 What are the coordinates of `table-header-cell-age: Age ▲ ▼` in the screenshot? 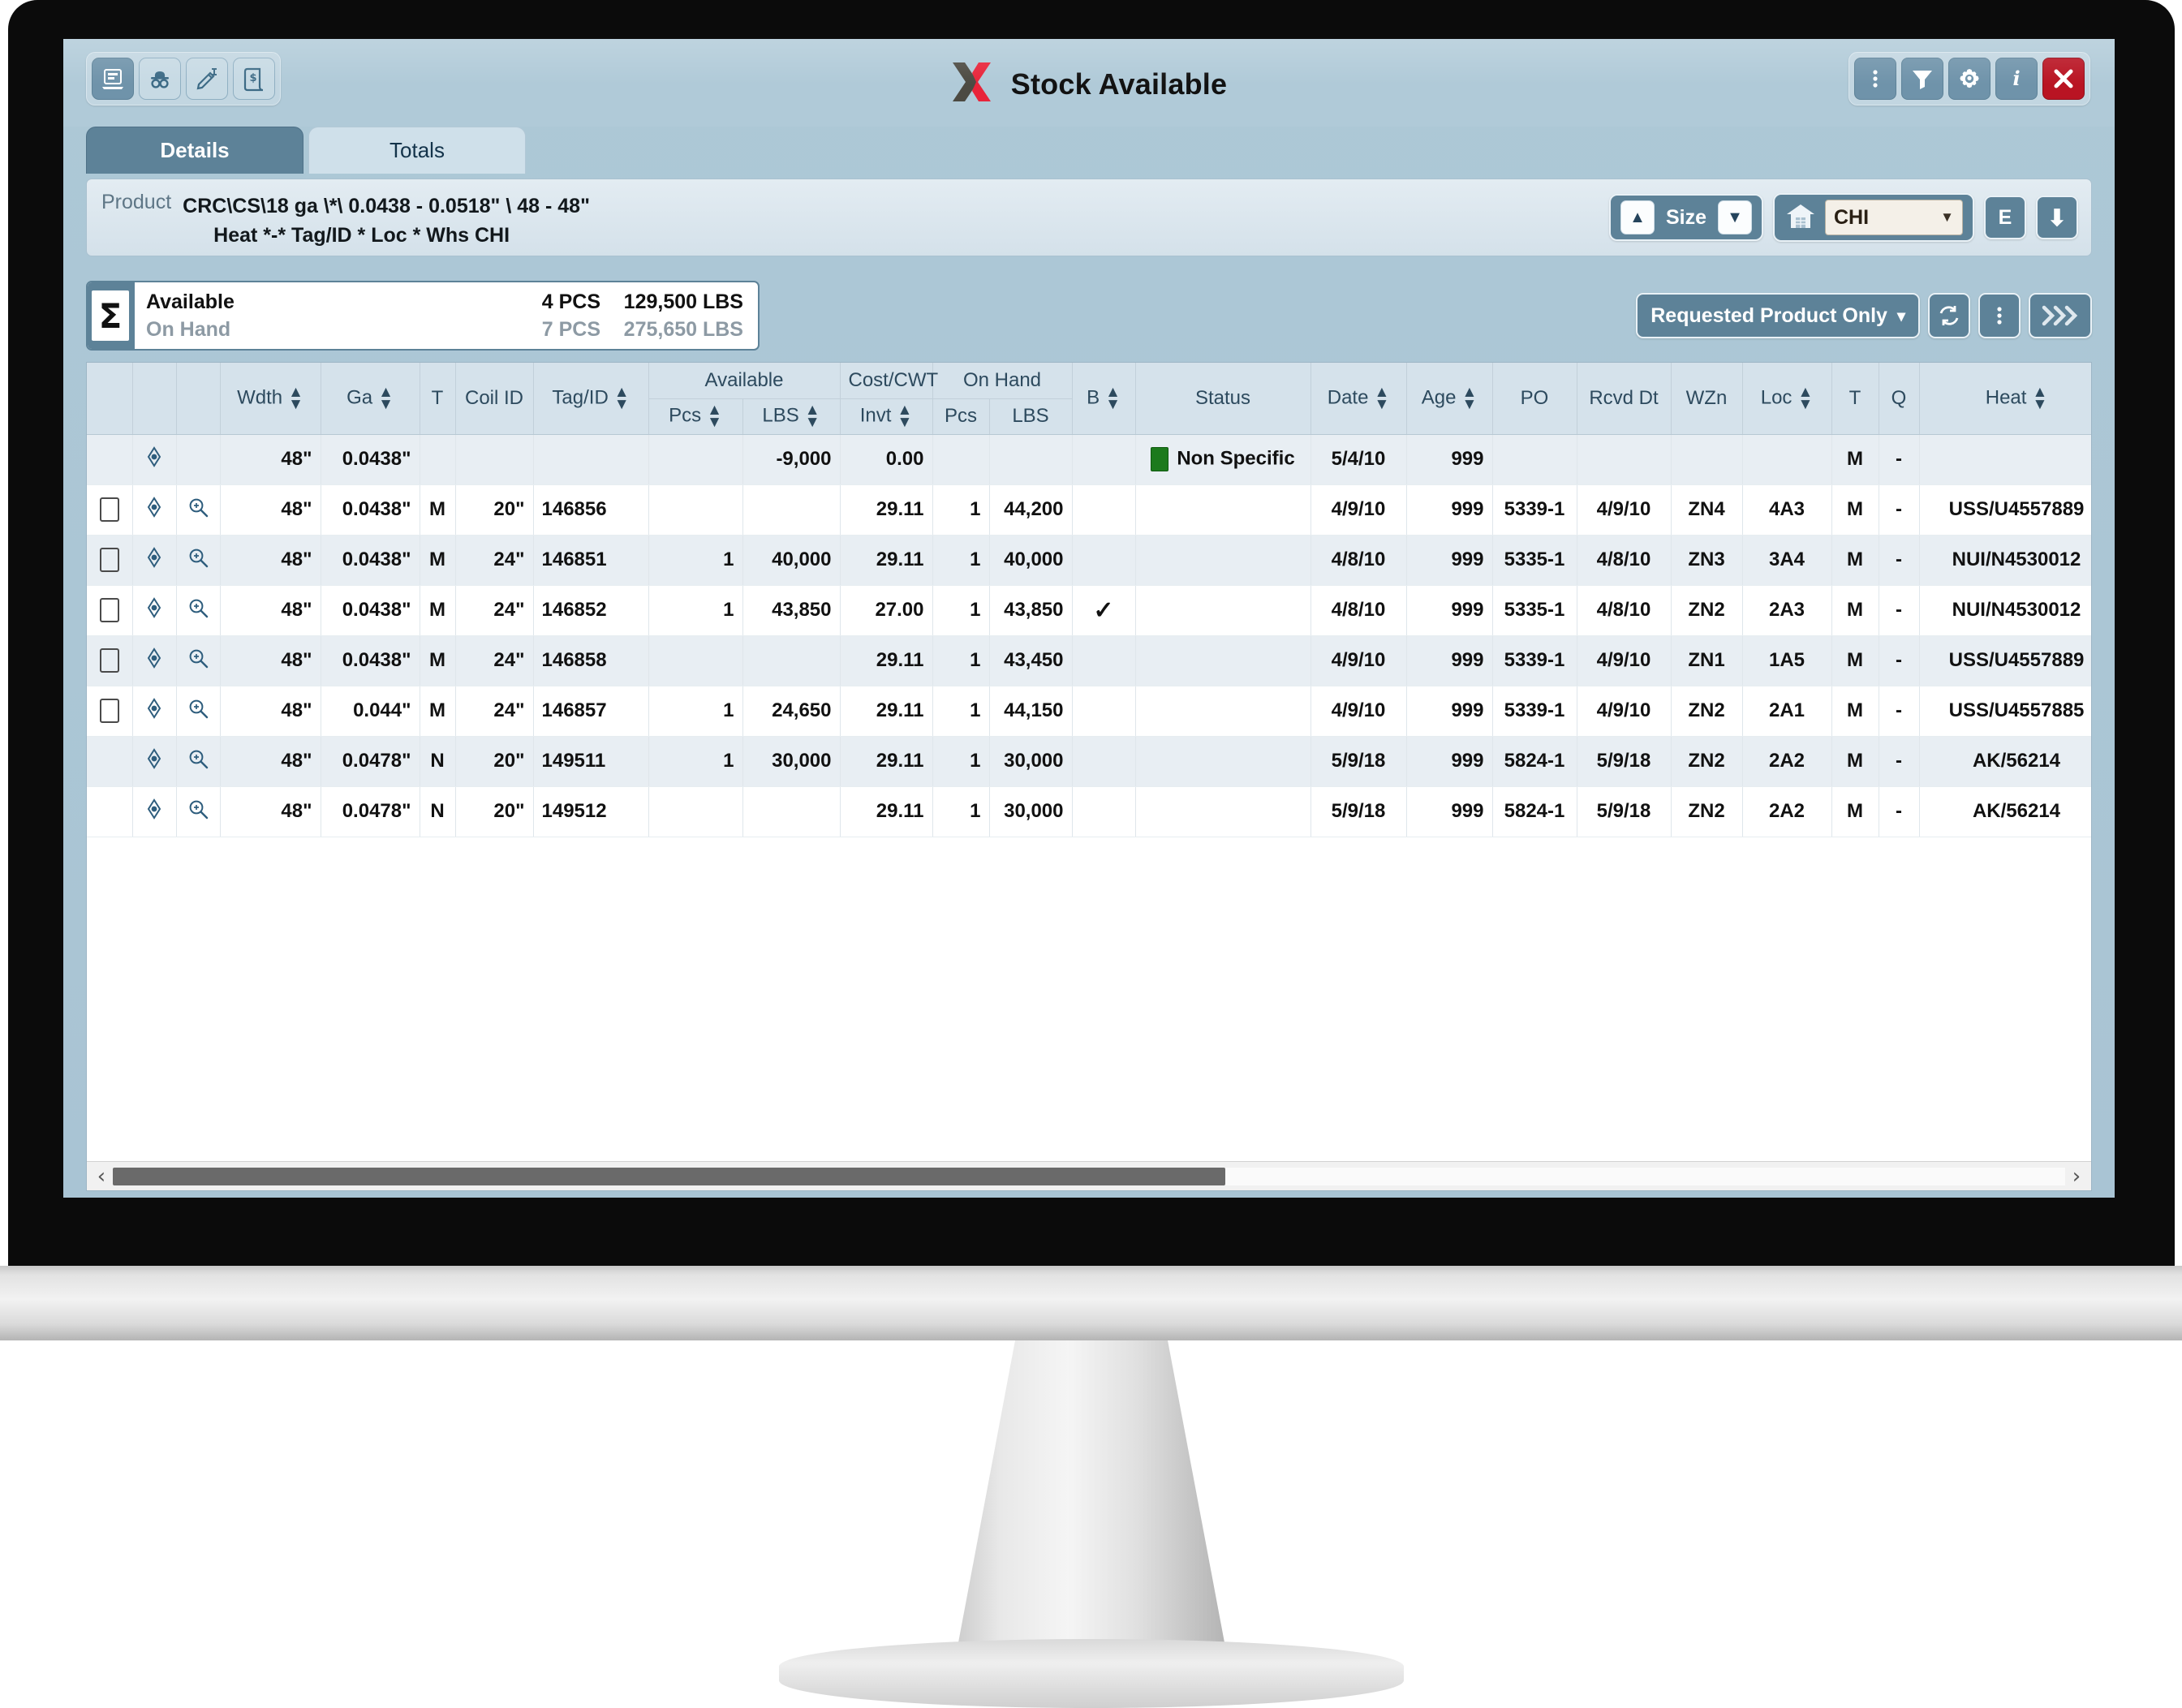 It's located at (1450, 399).